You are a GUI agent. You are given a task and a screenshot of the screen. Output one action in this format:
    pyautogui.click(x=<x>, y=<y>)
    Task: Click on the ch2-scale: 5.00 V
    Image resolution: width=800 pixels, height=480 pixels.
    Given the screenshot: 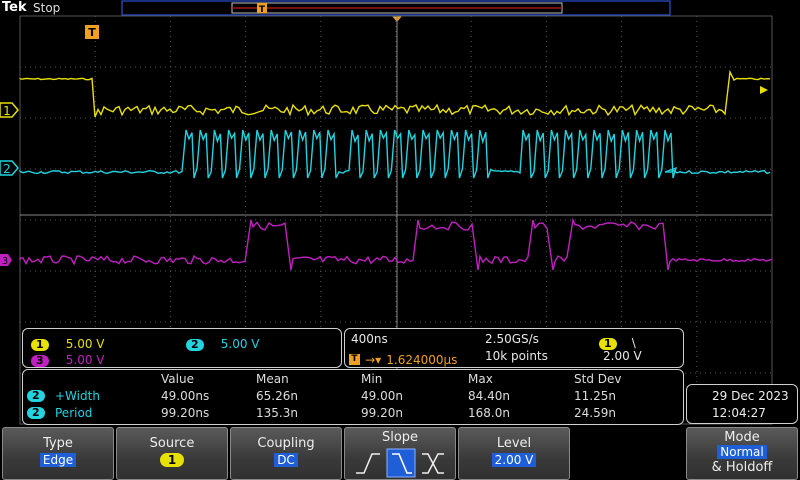 What is the action you would take?
    pyautogui.click(x=240, y=344)
    